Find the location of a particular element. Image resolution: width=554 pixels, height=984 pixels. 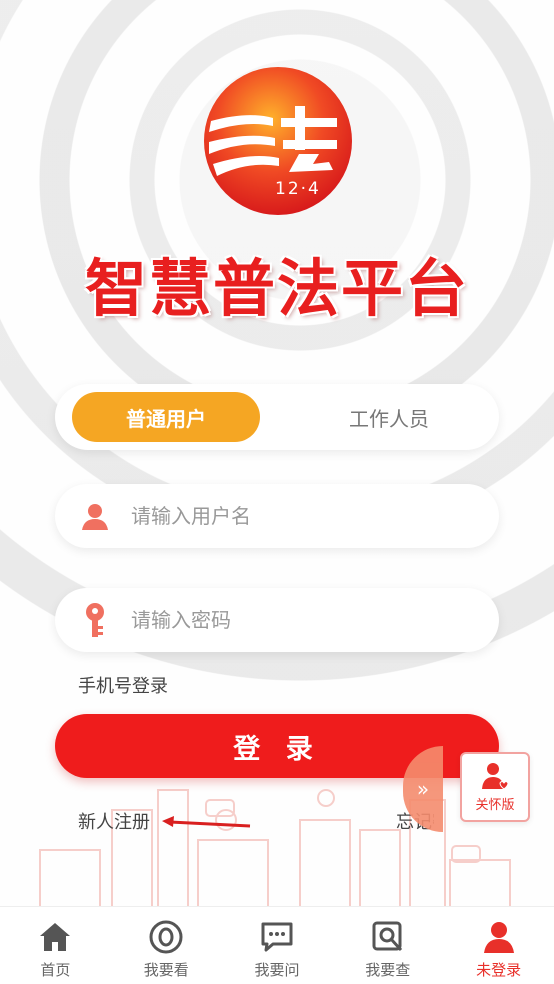

username-field is located at coordinates (277, 516).